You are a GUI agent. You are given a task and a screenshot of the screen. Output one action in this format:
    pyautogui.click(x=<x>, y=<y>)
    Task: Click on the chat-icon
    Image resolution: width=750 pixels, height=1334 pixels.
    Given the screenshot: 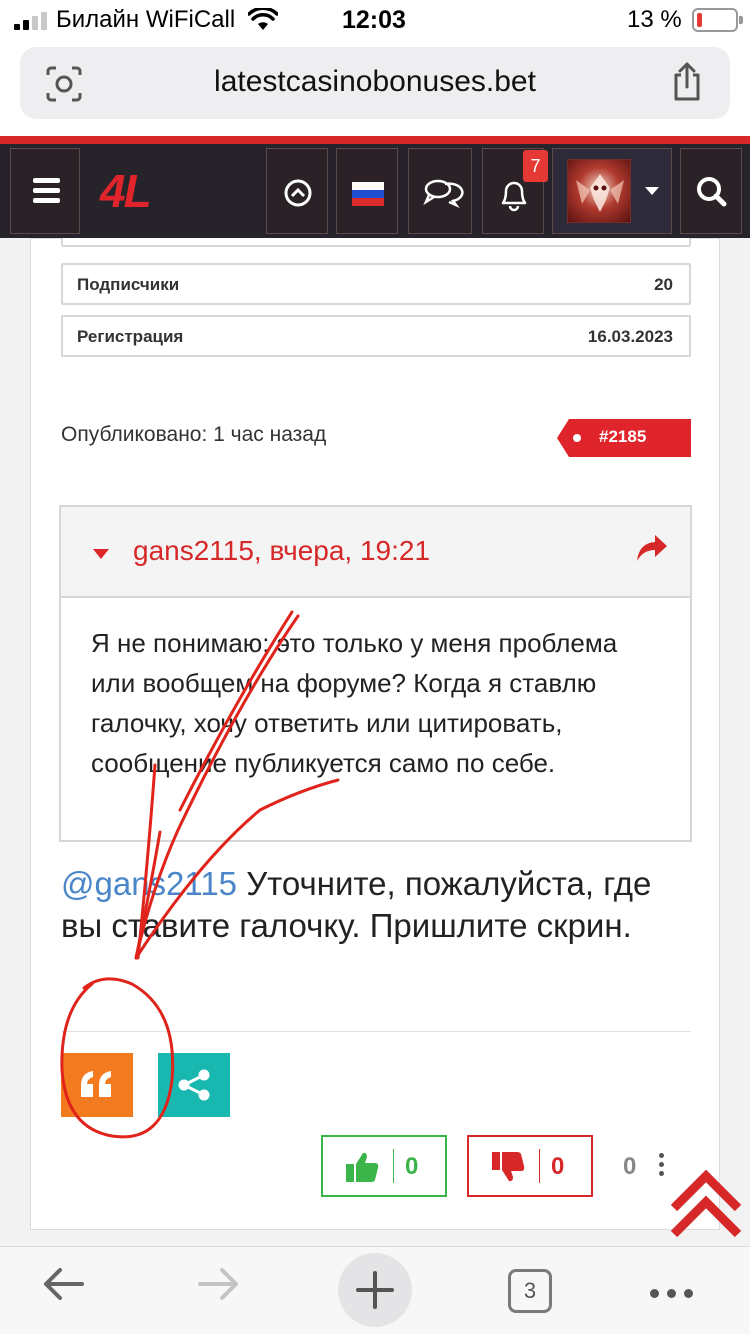 What is the action you would take?
    pyautogui.click(x=443, y=193)
    